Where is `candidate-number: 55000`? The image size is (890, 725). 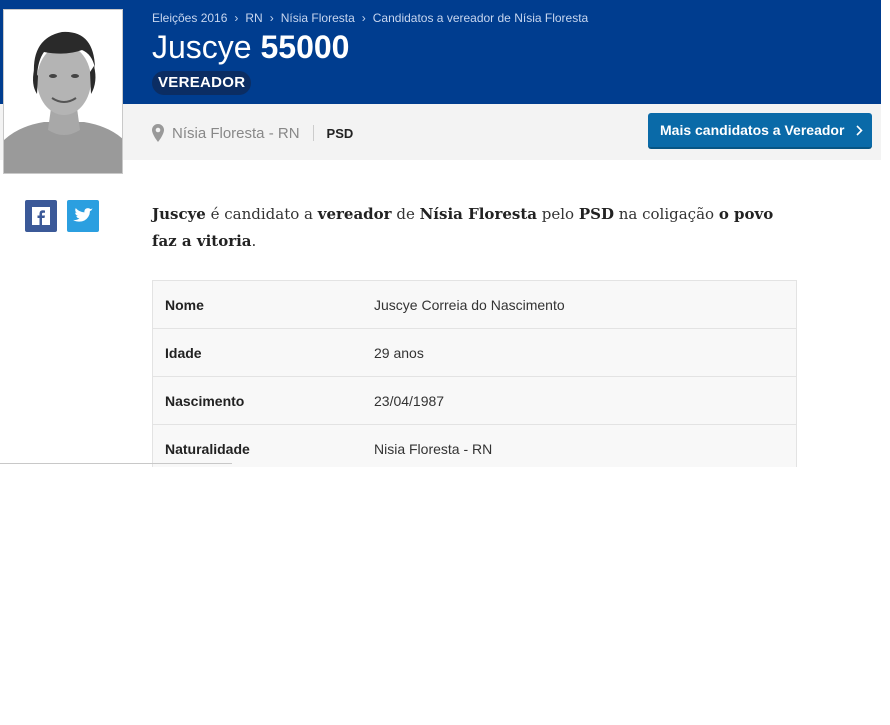
candidate-number: 55000 is located at coordinates (305, 47).